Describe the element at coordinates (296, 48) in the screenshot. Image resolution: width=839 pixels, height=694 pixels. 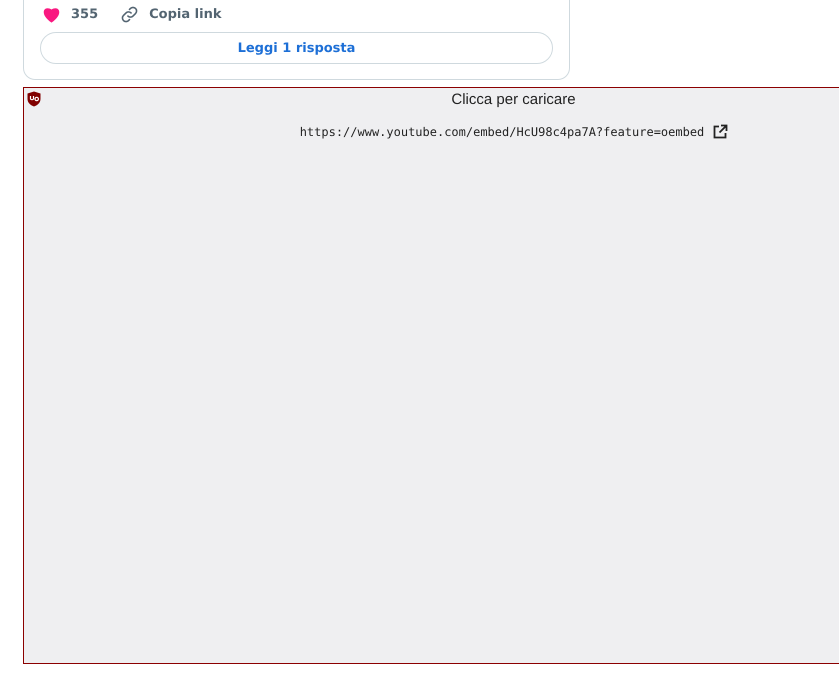
I see `read-replies-button: Leggi 1 risposta` at that location.